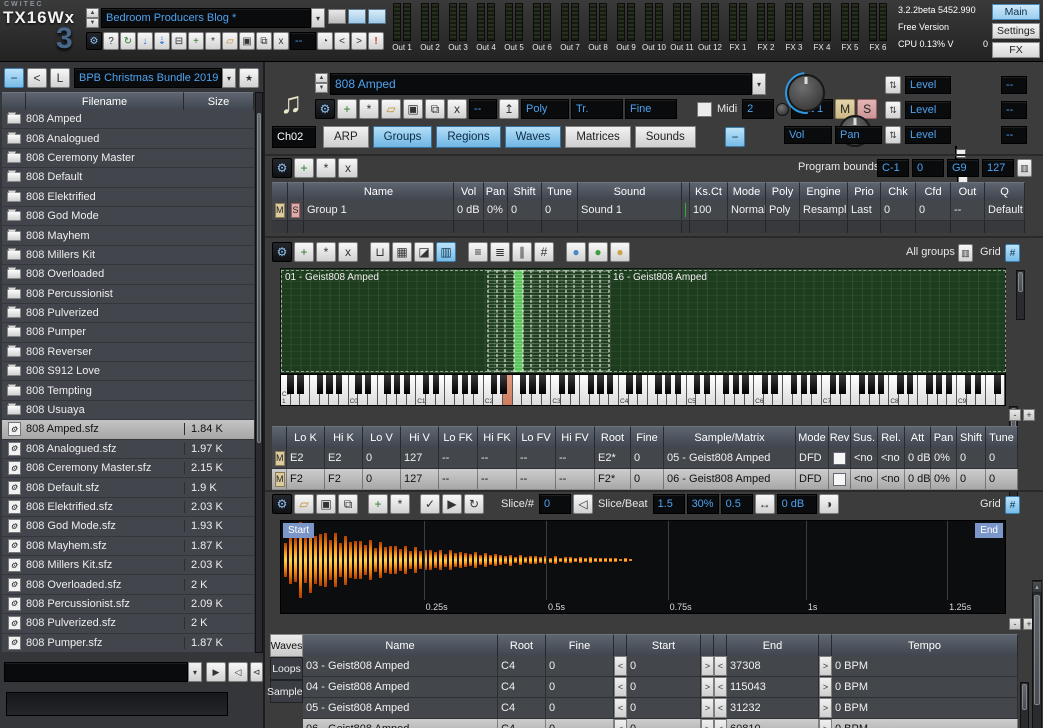 This screenshot has width=1043, height=728. Describe the element at coordinates (660, 723) in the screenshot. I see `wave-row: 06 - Geist808 AmpedC40<0><60810>0 BPM` at that location.